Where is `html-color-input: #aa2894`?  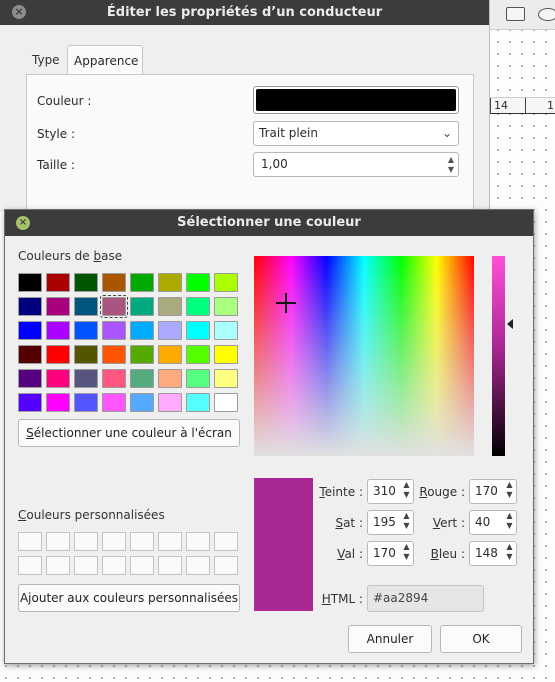 html-color-input: #aa2894 is located at coordinates (425, 598).